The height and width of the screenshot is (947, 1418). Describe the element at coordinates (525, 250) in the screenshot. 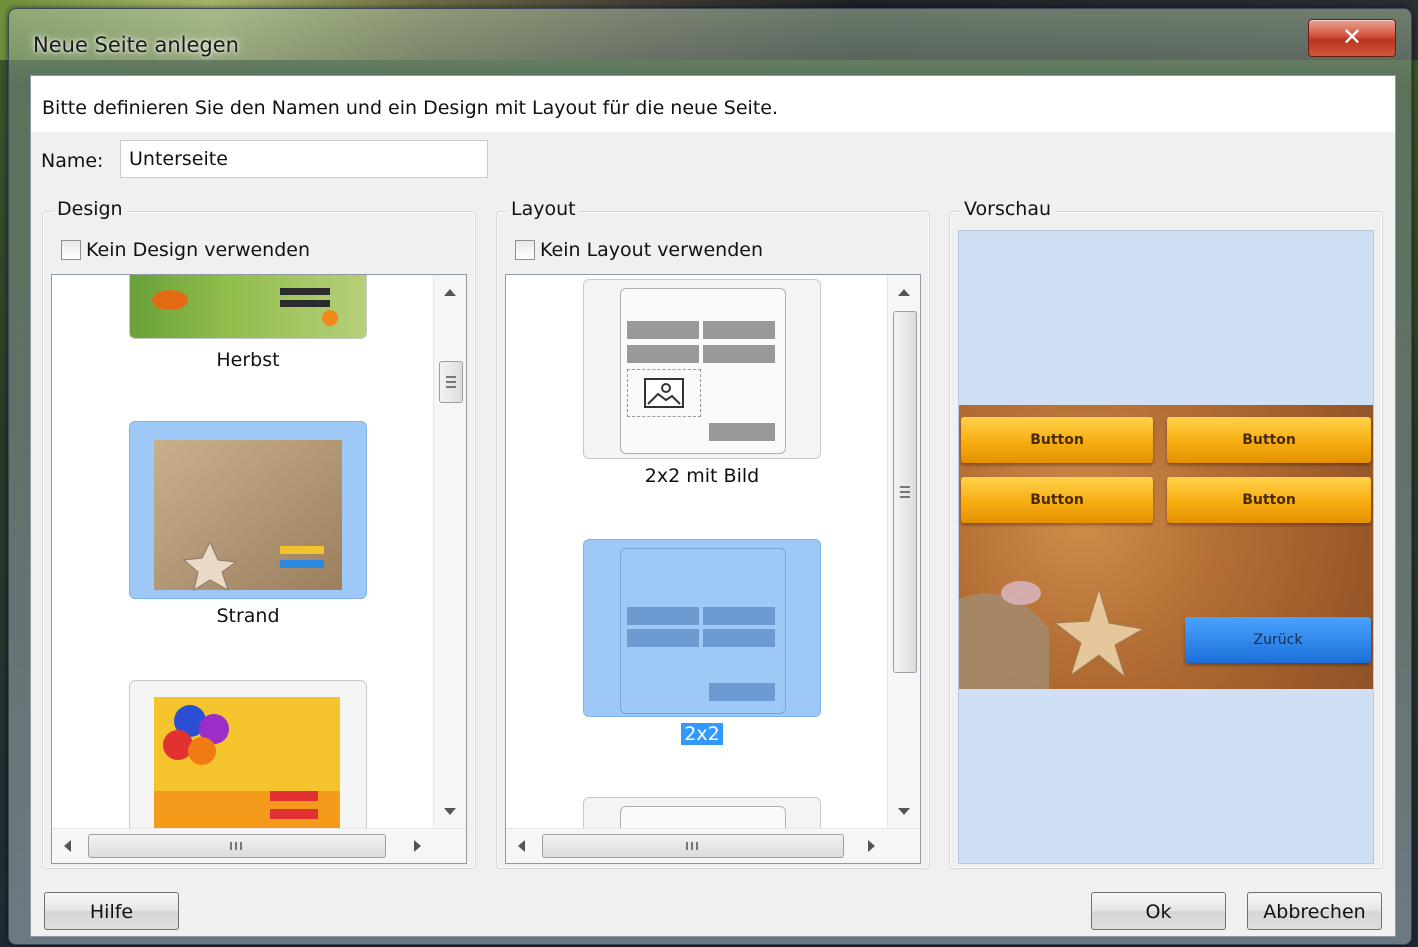

I see `no-layout-checkbox` at that location.